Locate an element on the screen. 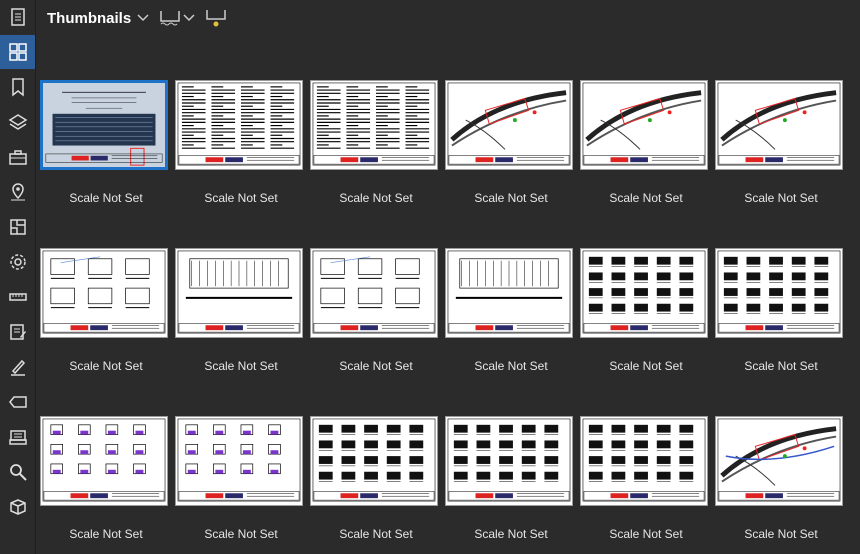 This screenshot has width=860, height=554. bookmarks-icon is located at coordinates (17, 87).